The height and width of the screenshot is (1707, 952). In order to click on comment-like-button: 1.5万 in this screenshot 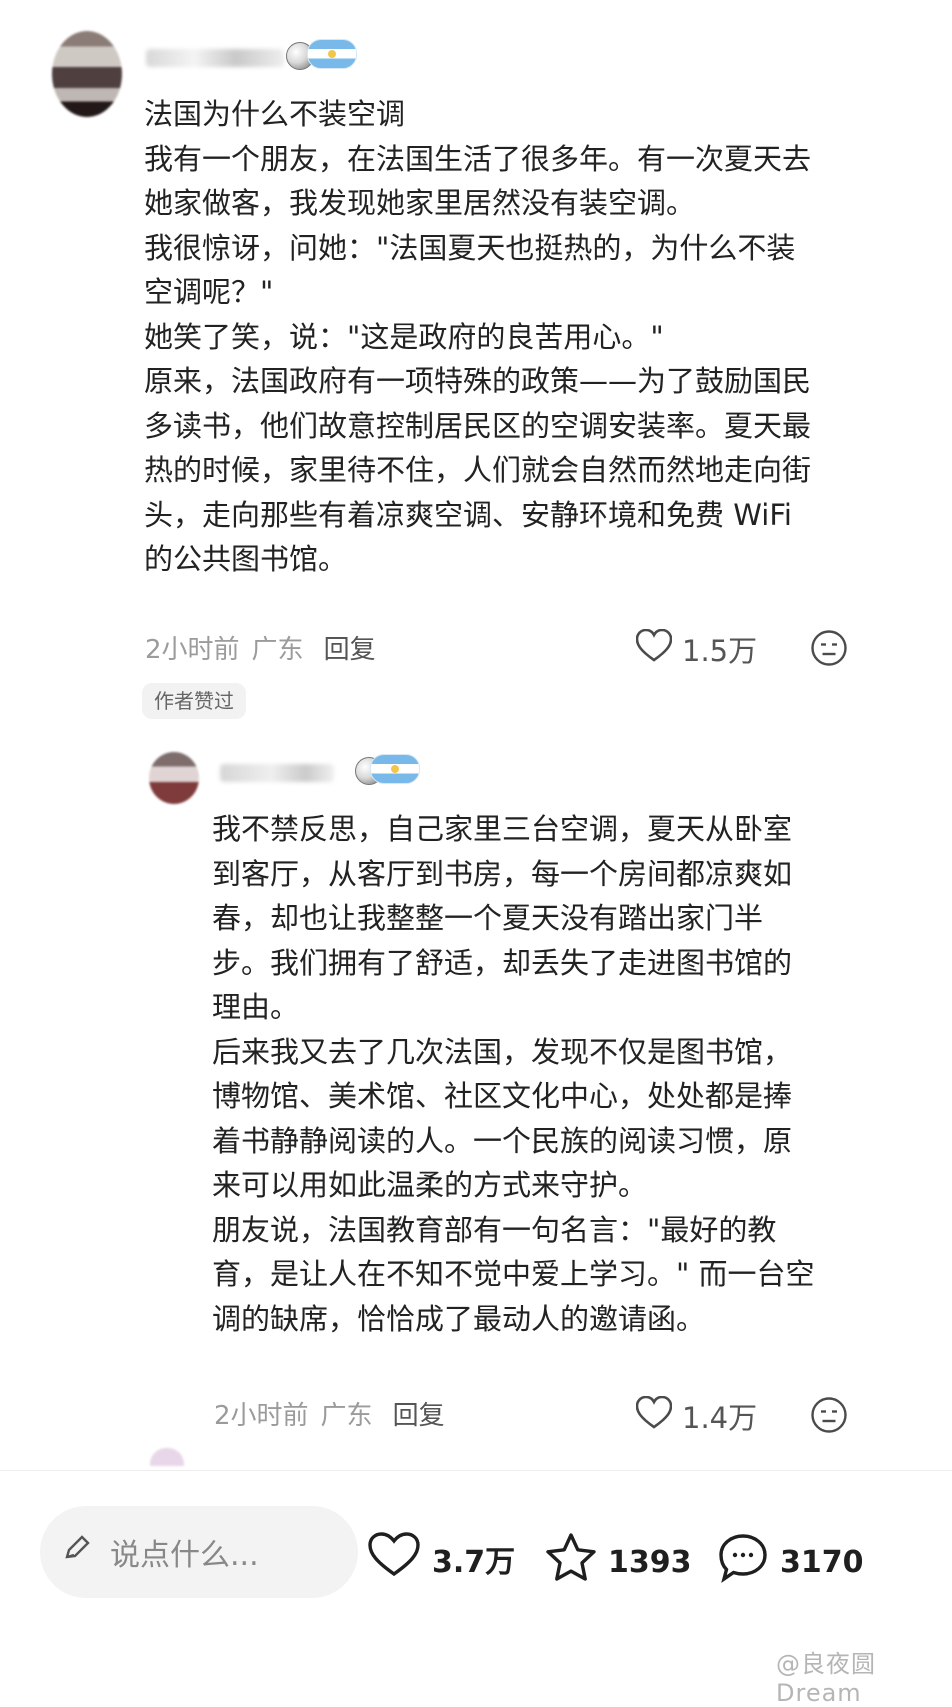, I will do `click(696, 649)`.